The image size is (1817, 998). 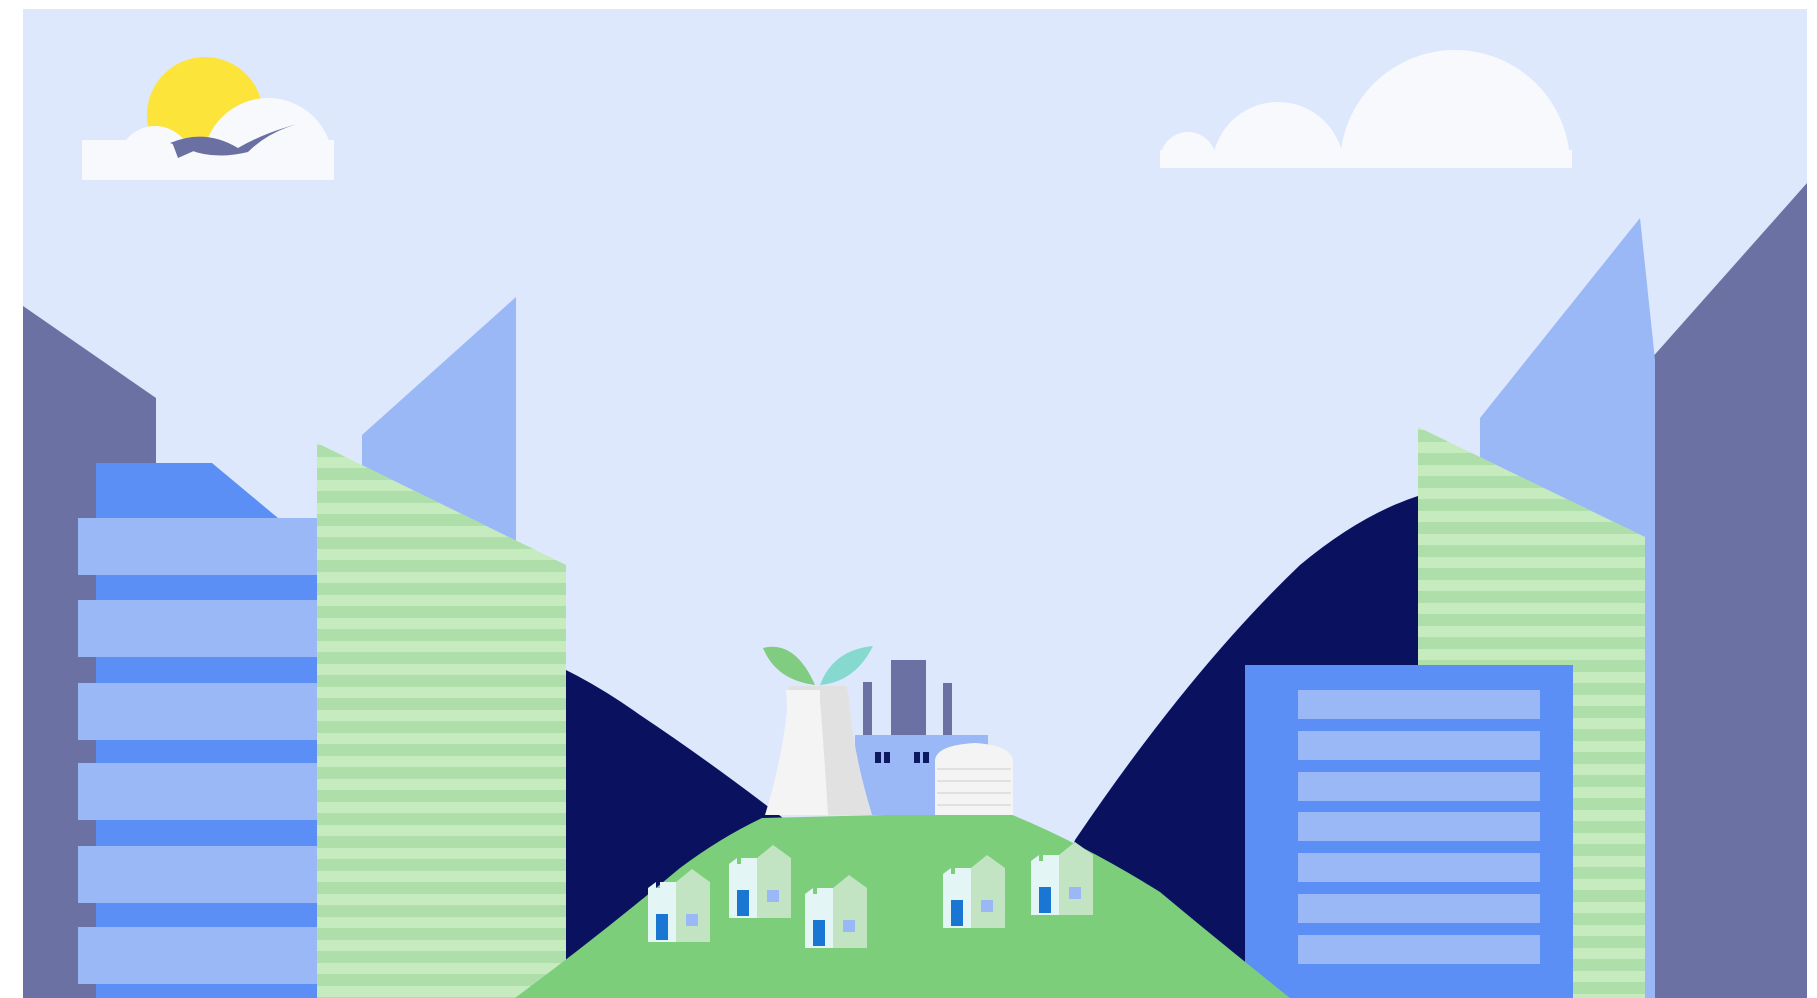 I want to click on blue-building-left, so click(x=210, y=730).